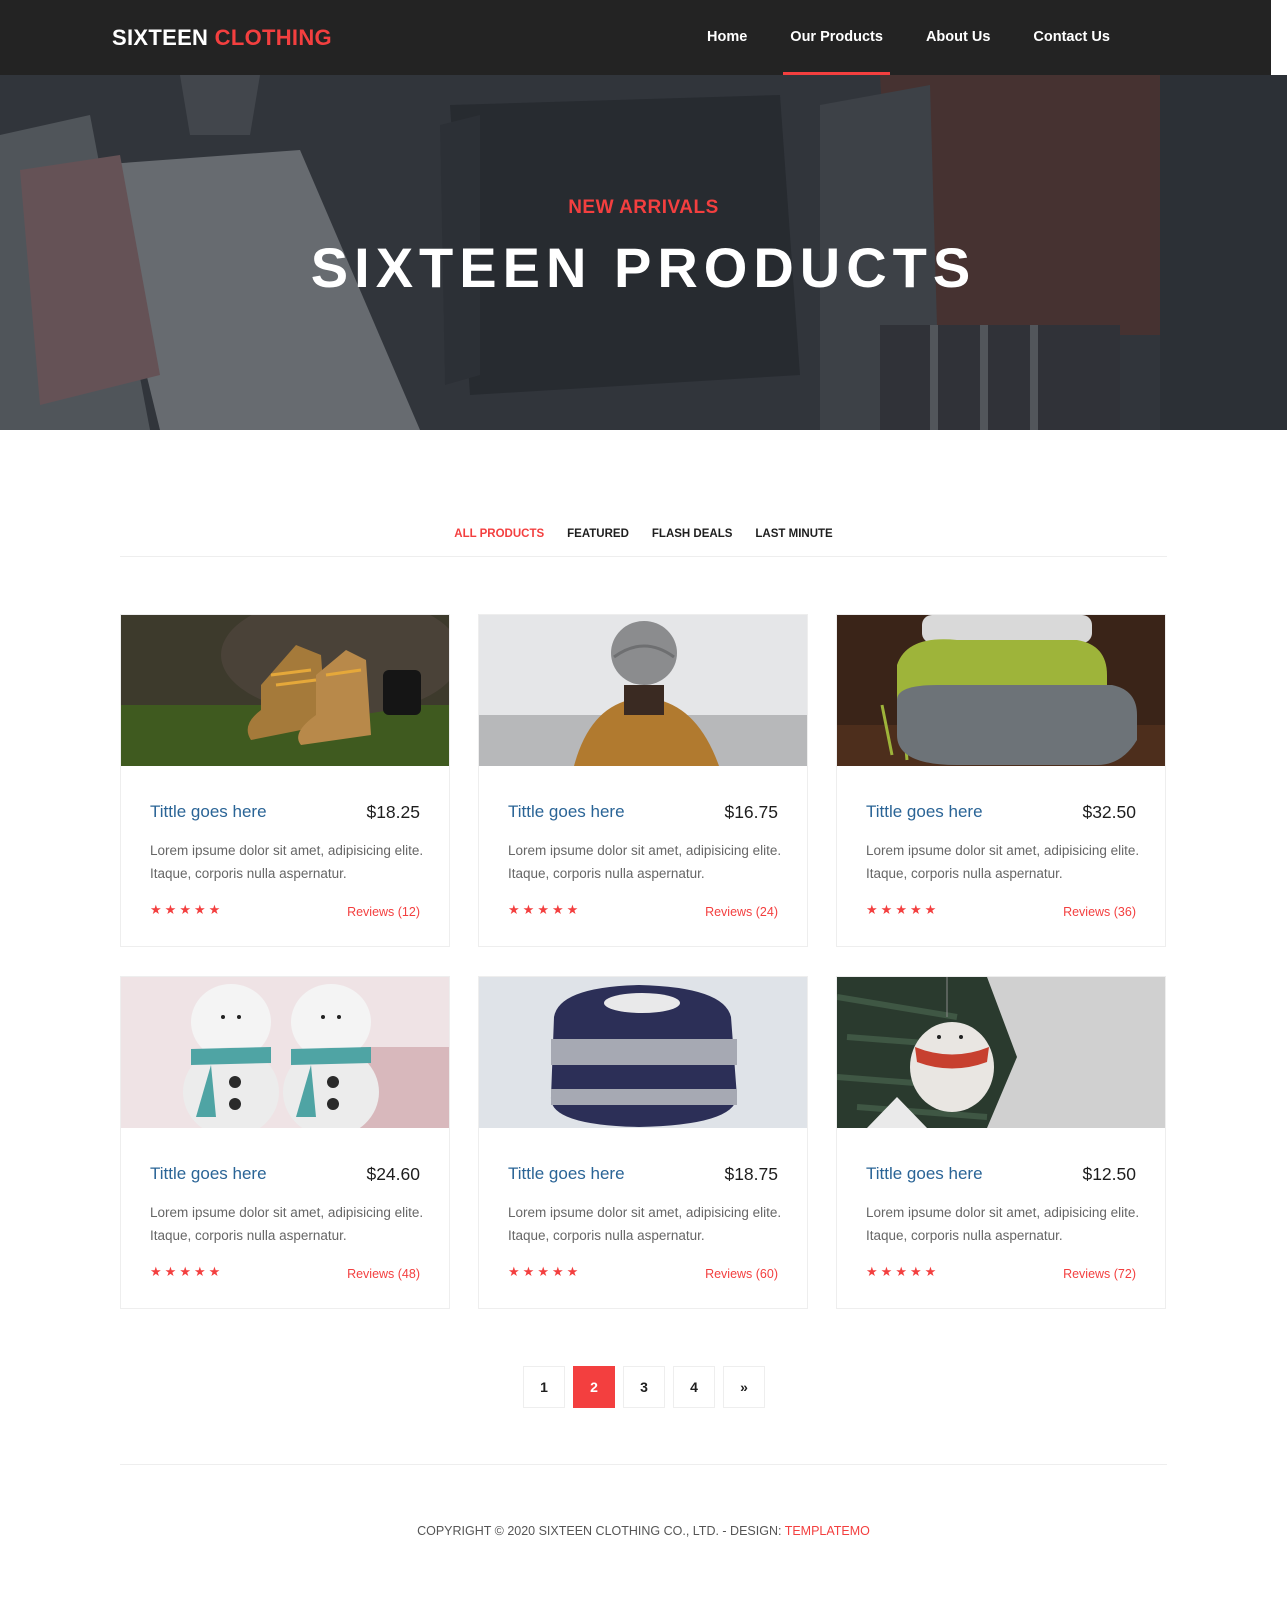  I want to click on nav-home: Home, so click(727, 37).